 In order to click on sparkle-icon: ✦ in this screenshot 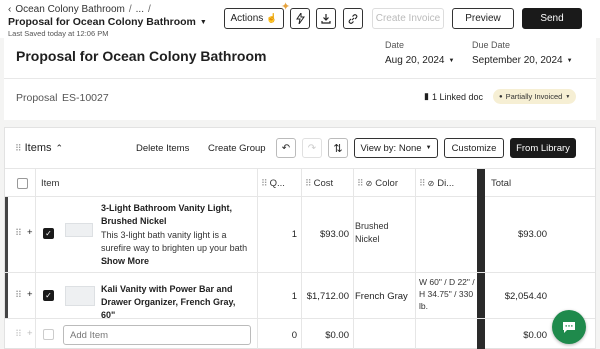, I will do `click(286, 7)`.